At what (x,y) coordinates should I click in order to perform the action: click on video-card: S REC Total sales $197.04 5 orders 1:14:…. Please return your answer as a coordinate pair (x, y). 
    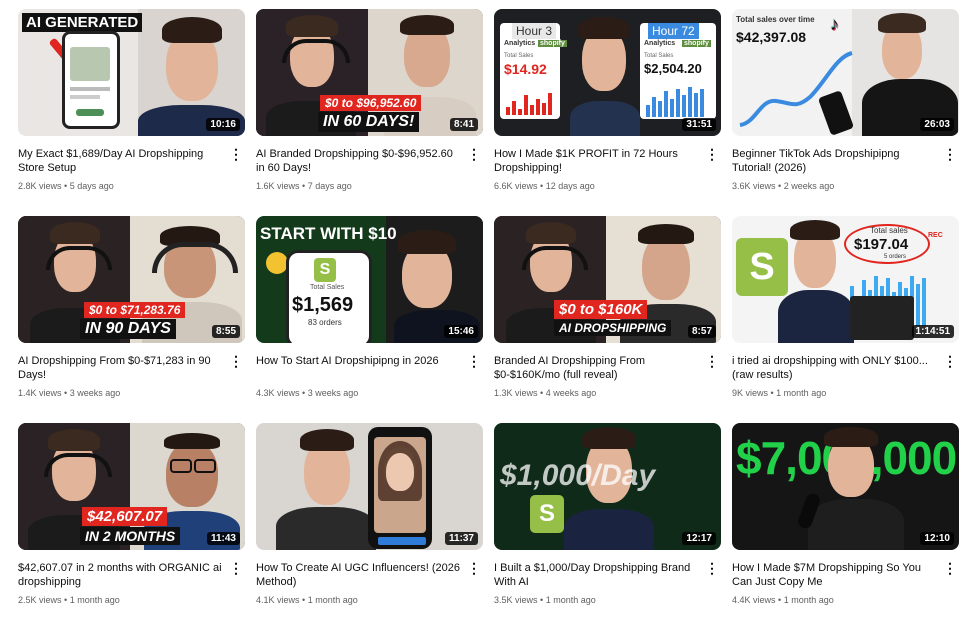
    Looking at the image, I should click on (845, 319).